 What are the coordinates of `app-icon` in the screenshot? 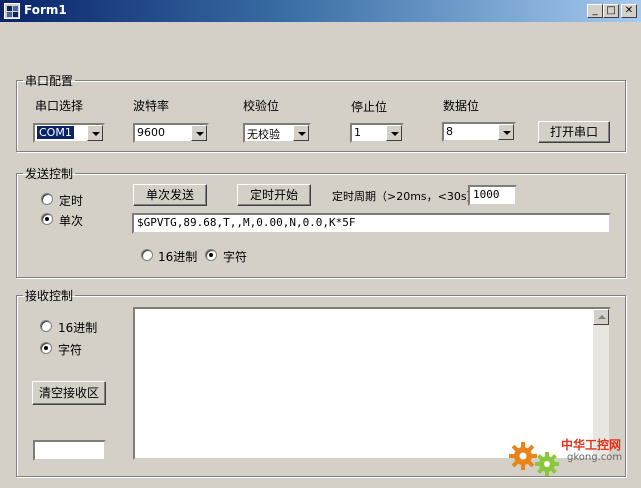 It's located at (12, 11).